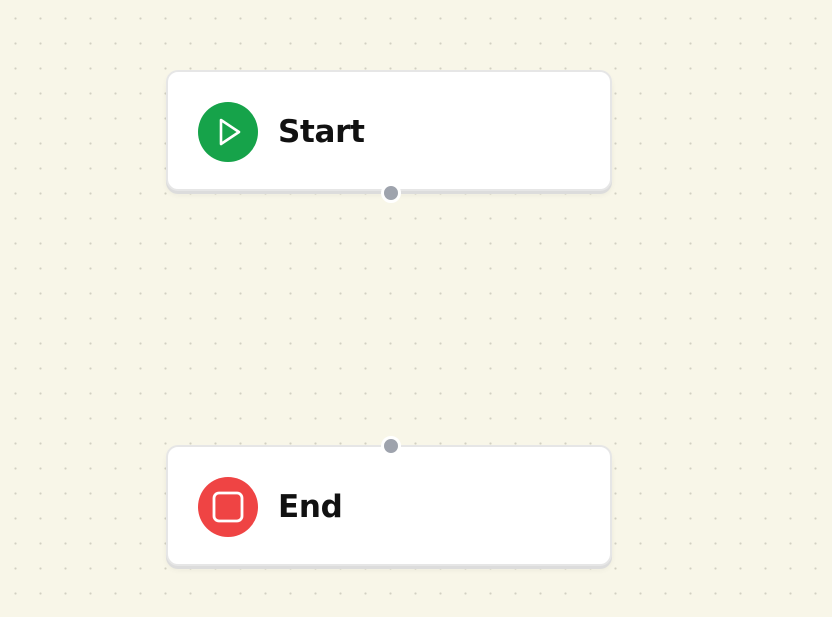  Describe the element at coordinates (391, 446) in the screenshot. I see `end-node-input-handle` at that location.